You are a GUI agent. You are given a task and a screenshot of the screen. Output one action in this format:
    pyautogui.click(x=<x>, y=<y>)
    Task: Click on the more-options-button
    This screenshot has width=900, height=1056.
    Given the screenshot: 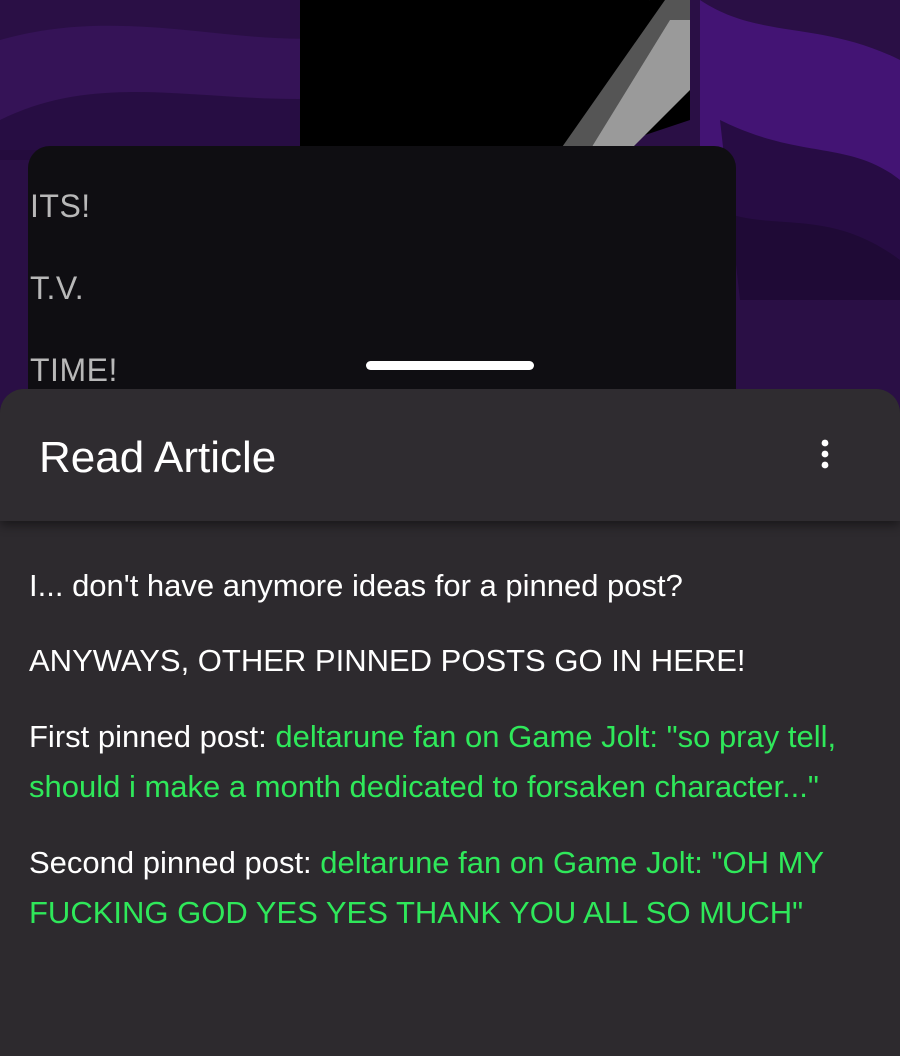 What is the action you would take?
    pyautogui.click(x=825, y=454)
    